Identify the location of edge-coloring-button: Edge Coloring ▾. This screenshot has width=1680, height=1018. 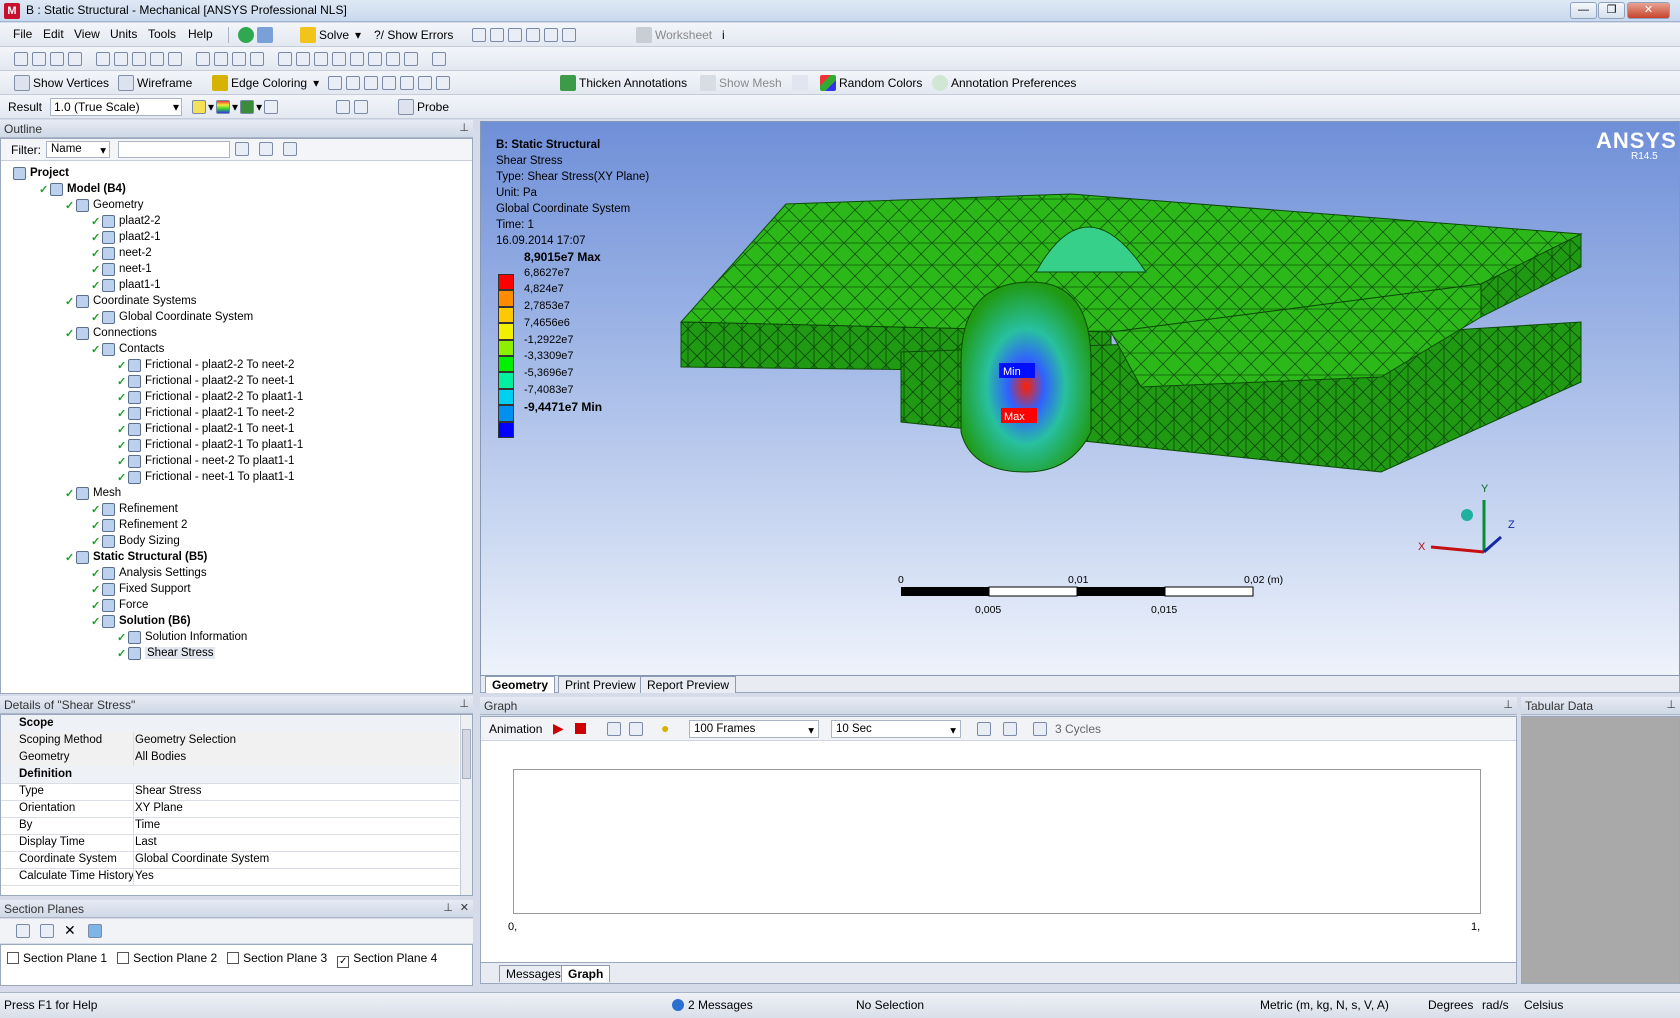
(265, 83).